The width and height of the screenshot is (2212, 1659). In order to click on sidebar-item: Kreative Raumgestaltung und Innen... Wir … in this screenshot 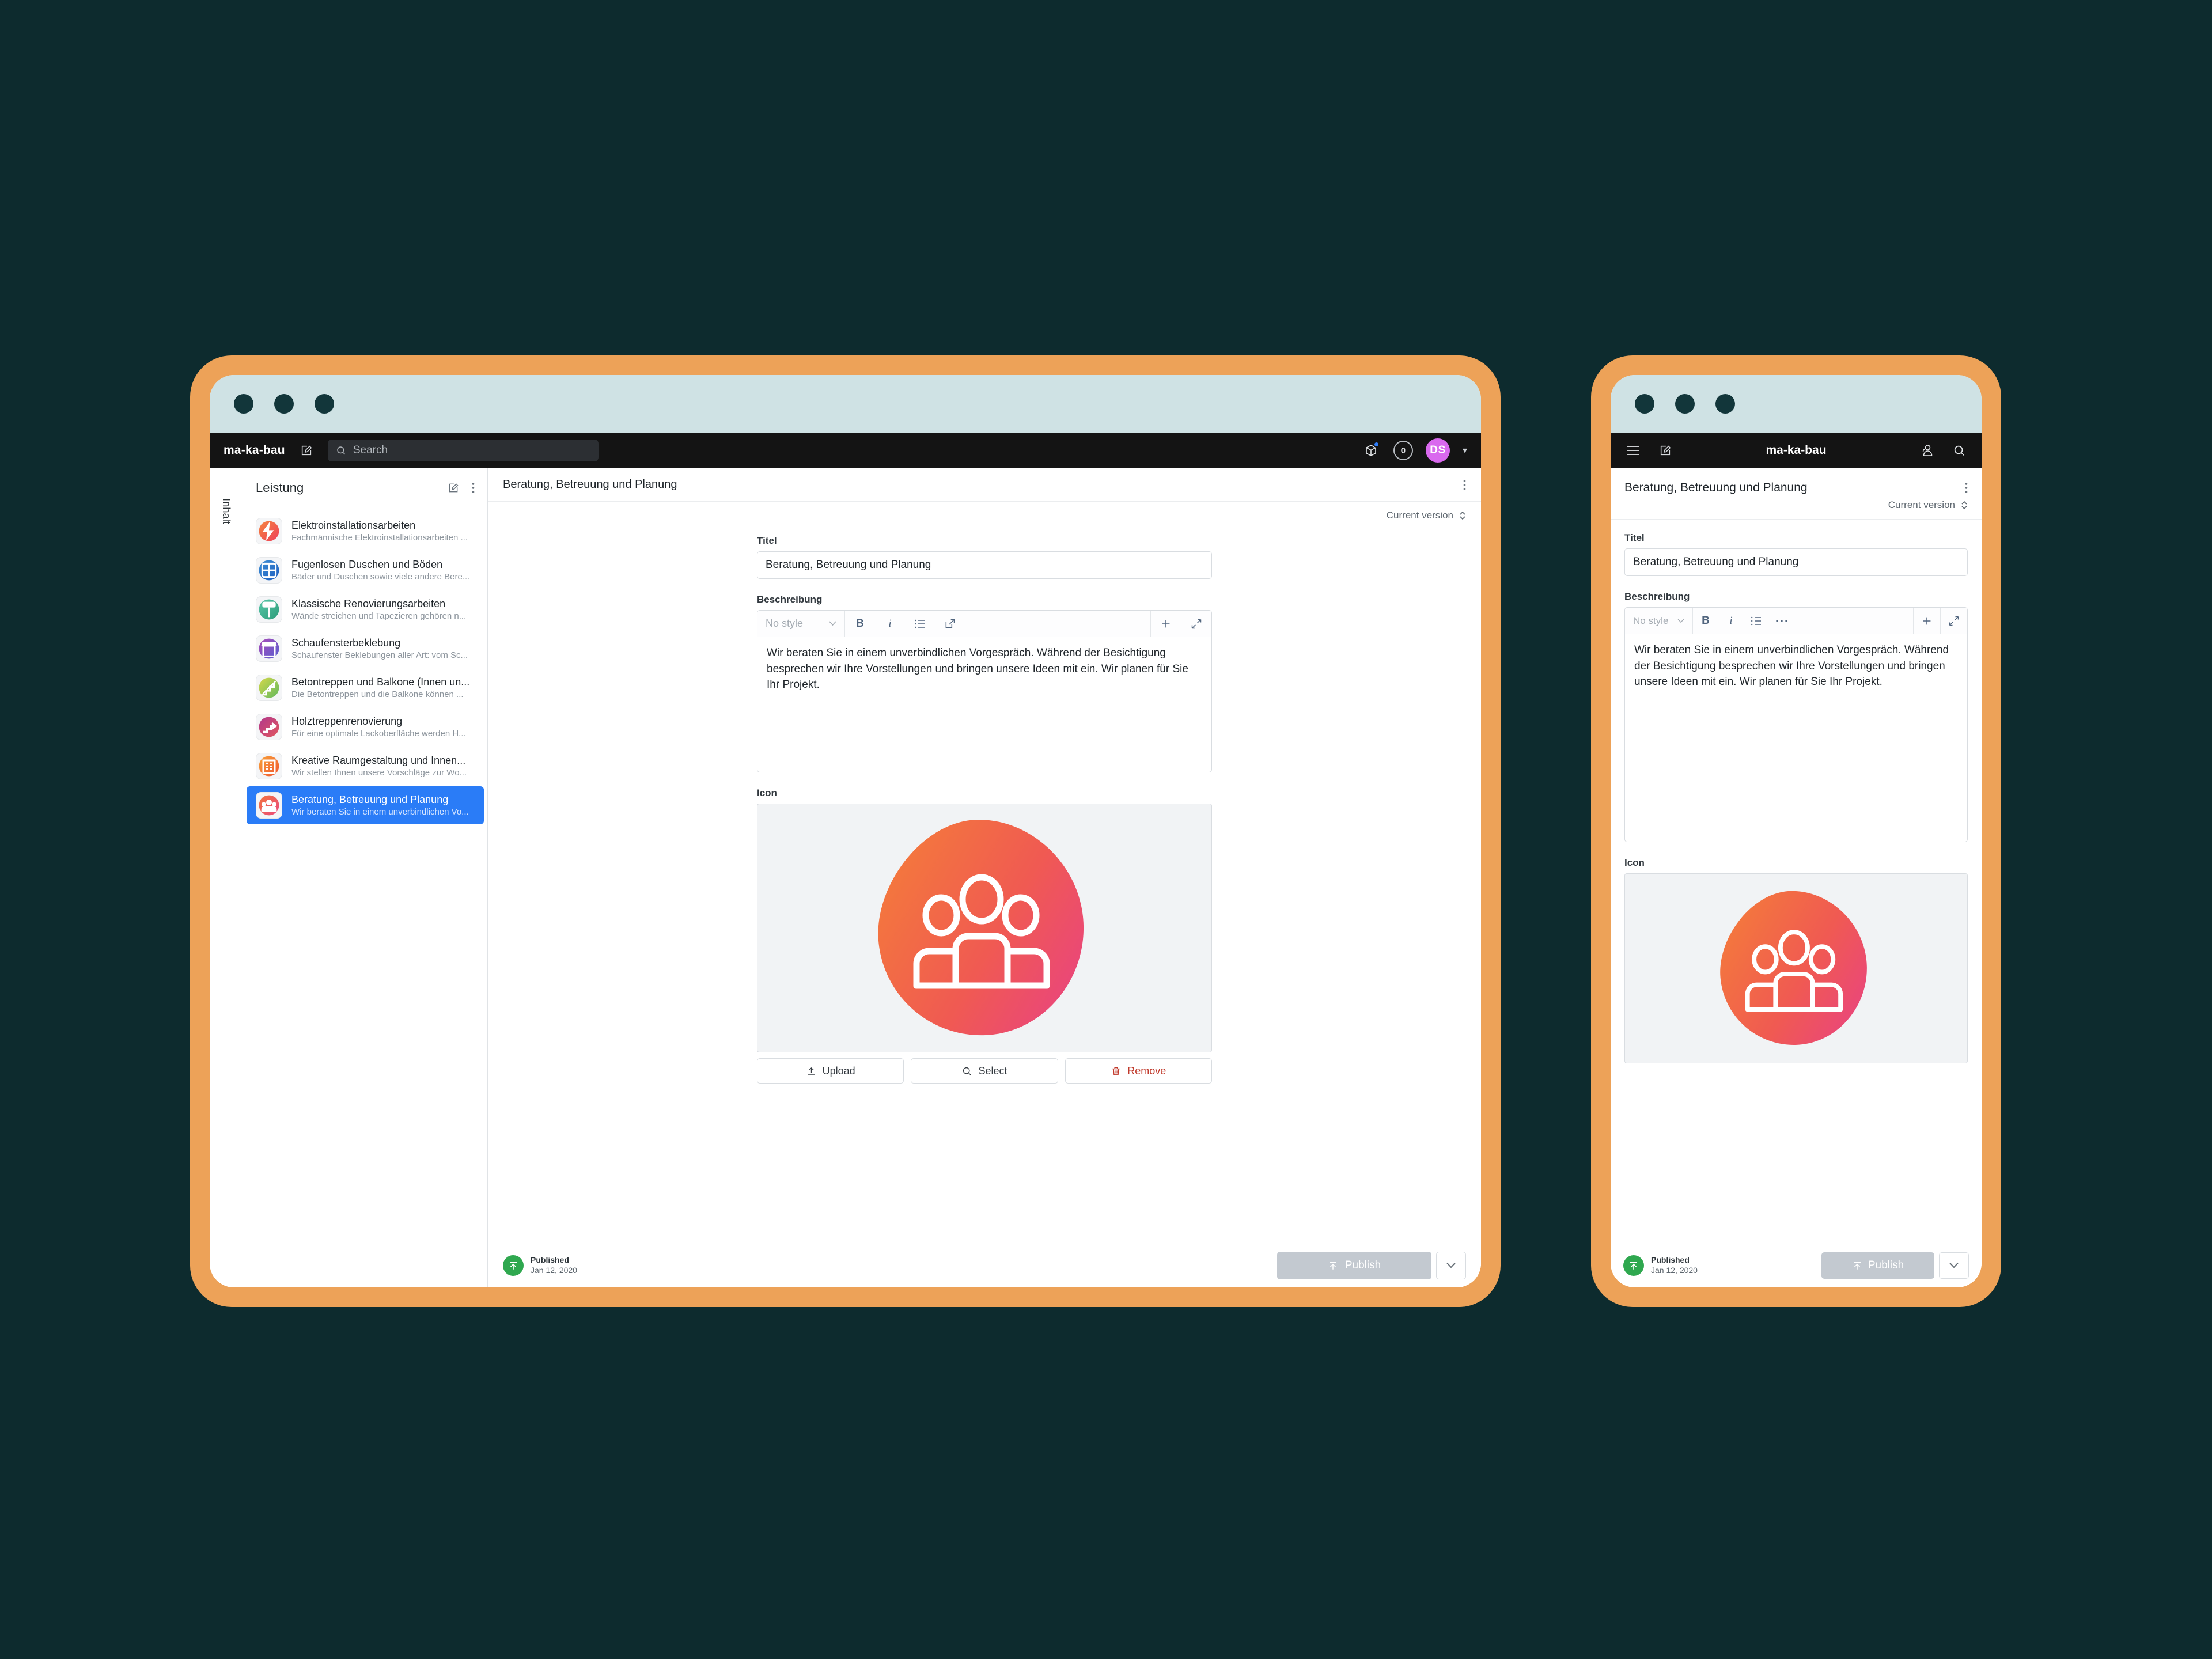, I will do `click(365, 766)`.